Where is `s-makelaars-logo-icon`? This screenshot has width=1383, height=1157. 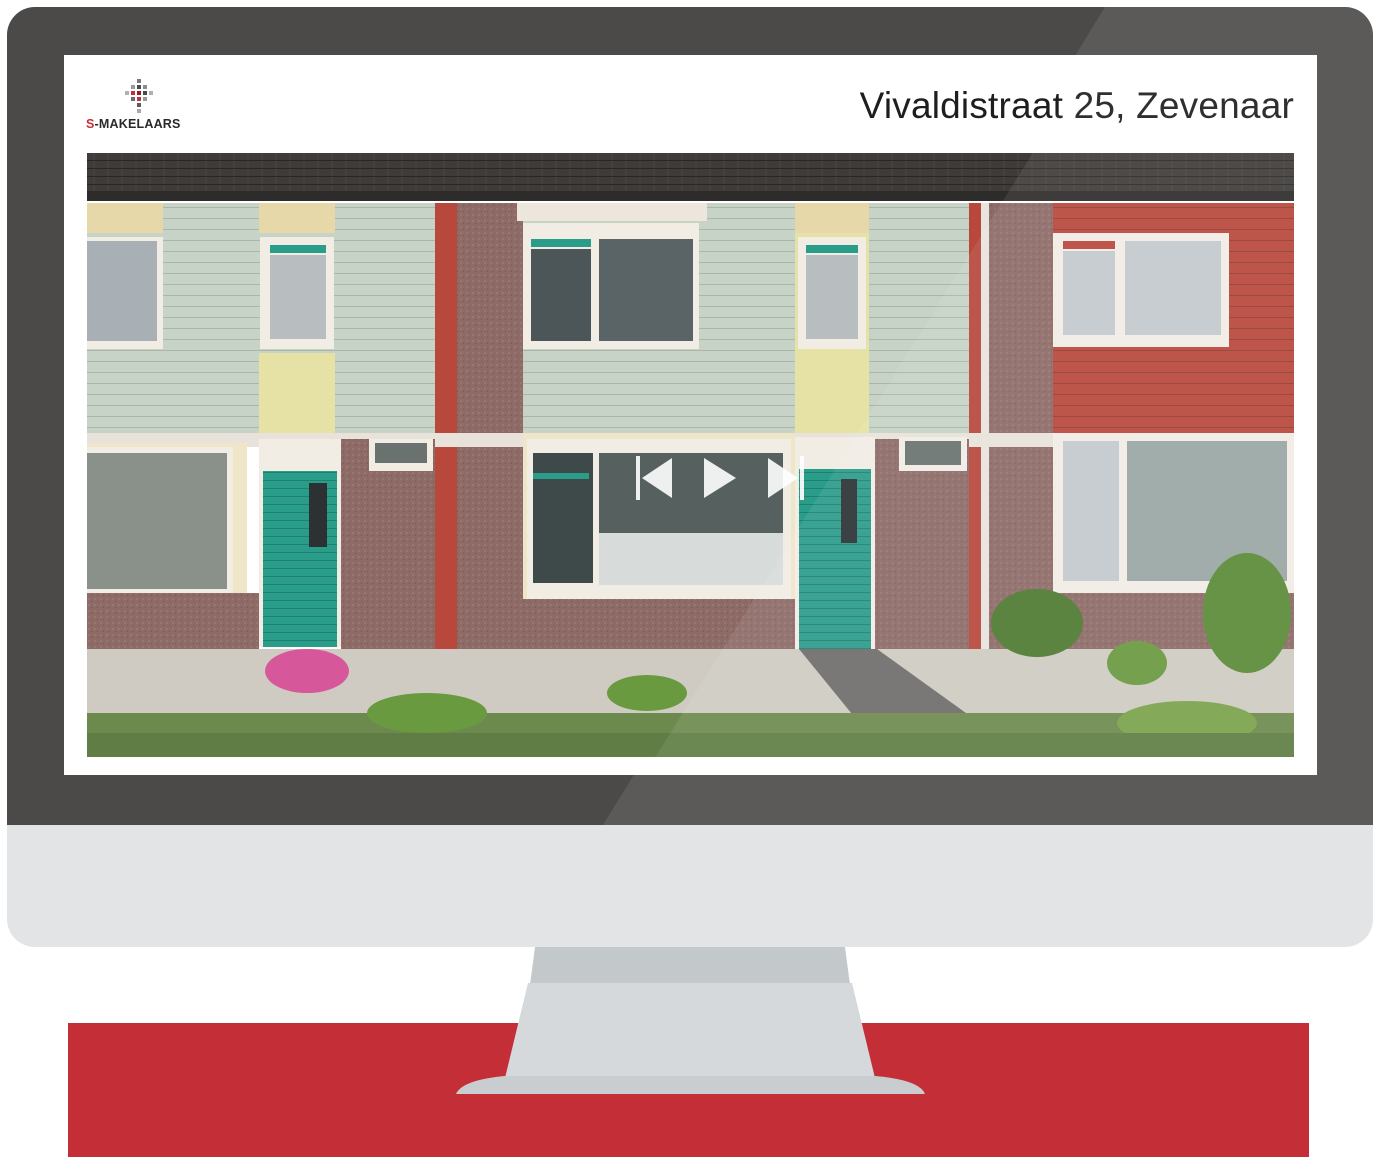 s-makelaars-logo-icon is located at coordinates (139, 96).